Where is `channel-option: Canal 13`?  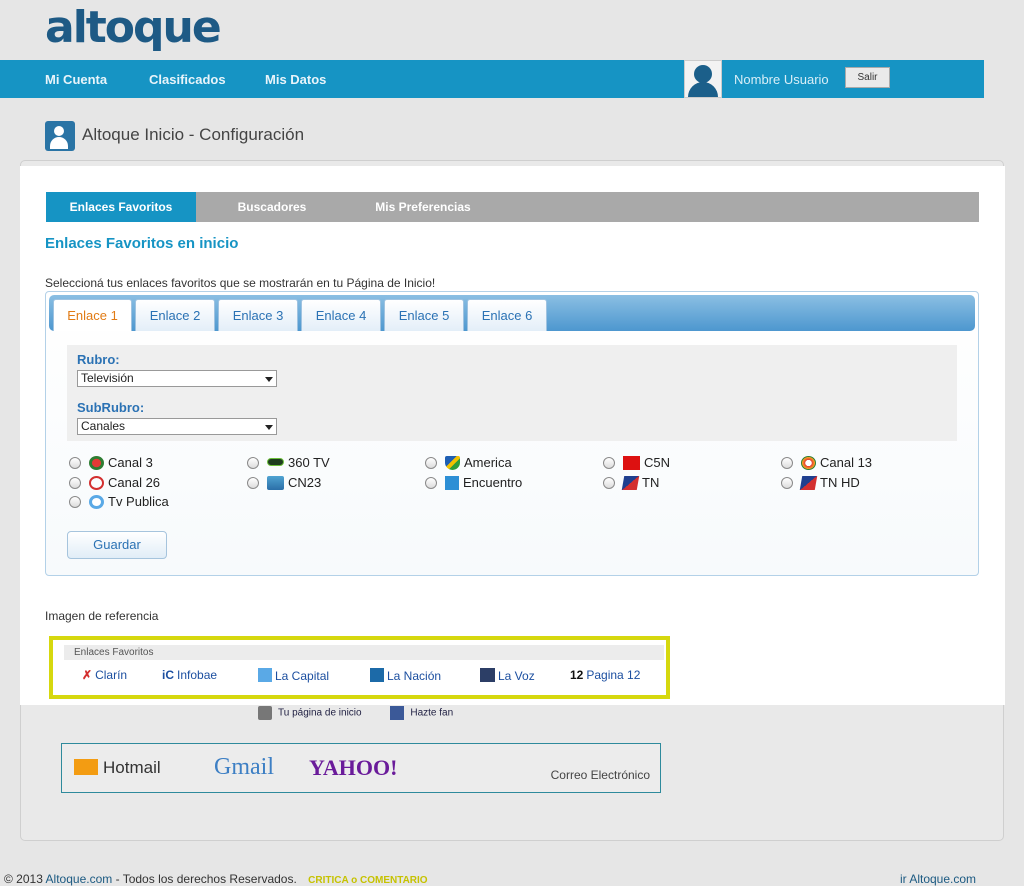
channel-option: Canal 13 is located at coordinates (826, 463).